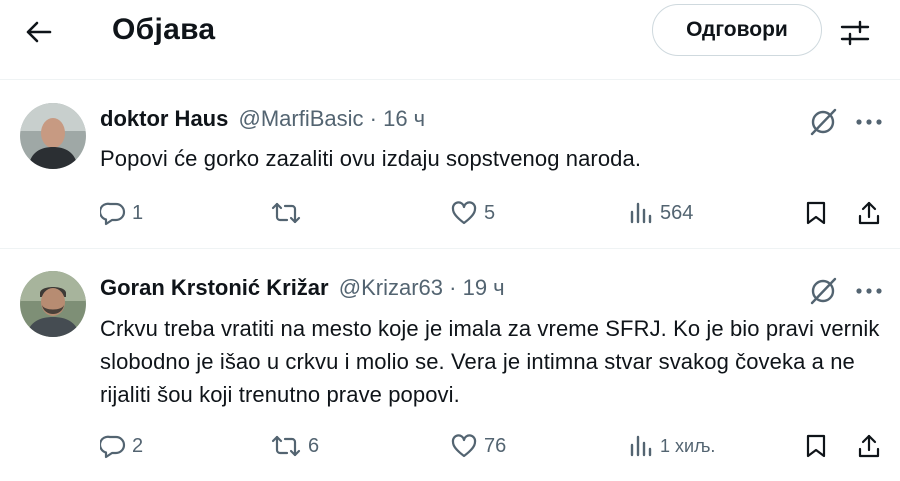 This screenshot has width=900, height=481. I want to click on views-count: 1 хиљ., so click(688, 445).